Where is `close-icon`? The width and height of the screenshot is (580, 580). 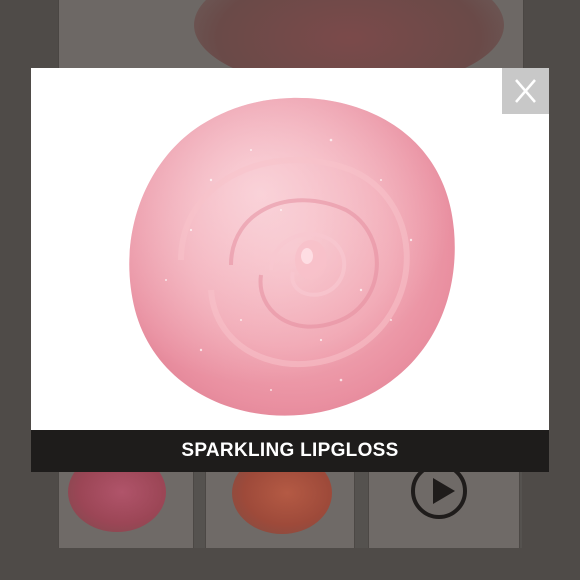
close-icon is located at coordinates (525, 91).